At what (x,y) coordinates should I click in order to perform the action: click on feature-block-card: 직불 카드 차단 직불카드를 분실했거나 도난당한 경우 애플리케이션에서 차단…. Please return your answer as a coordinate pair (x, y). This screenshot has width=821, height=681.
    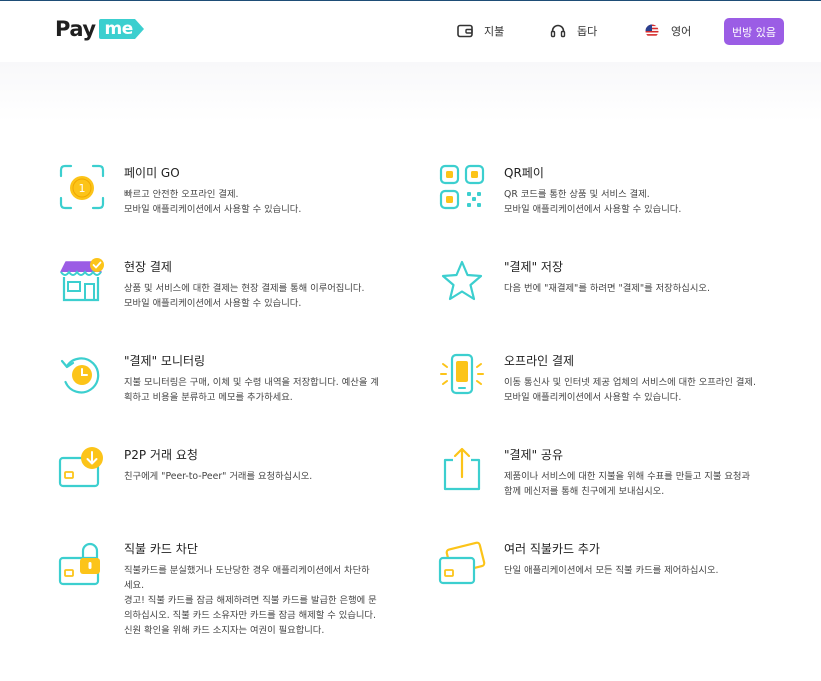
    Looking at the image, I should click on (241, 590).